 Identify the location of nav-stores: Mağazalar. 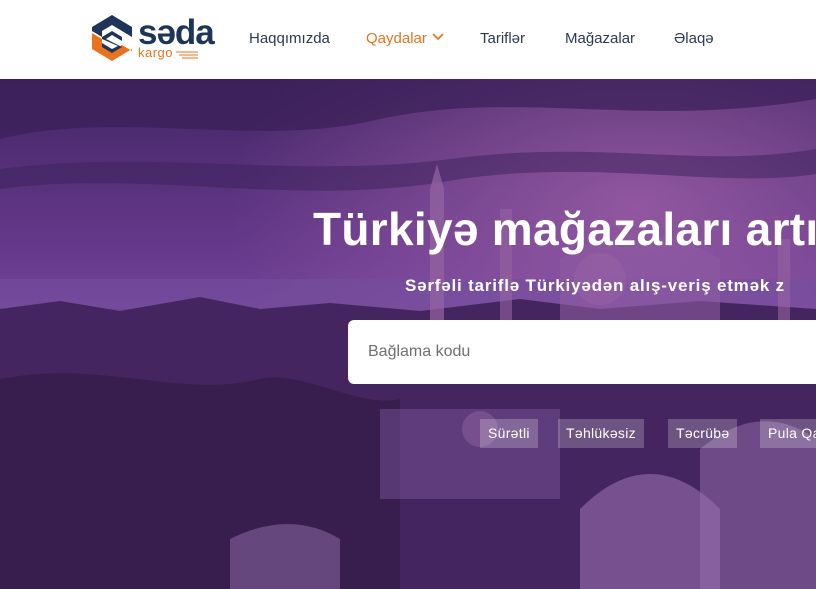
(600, 39).